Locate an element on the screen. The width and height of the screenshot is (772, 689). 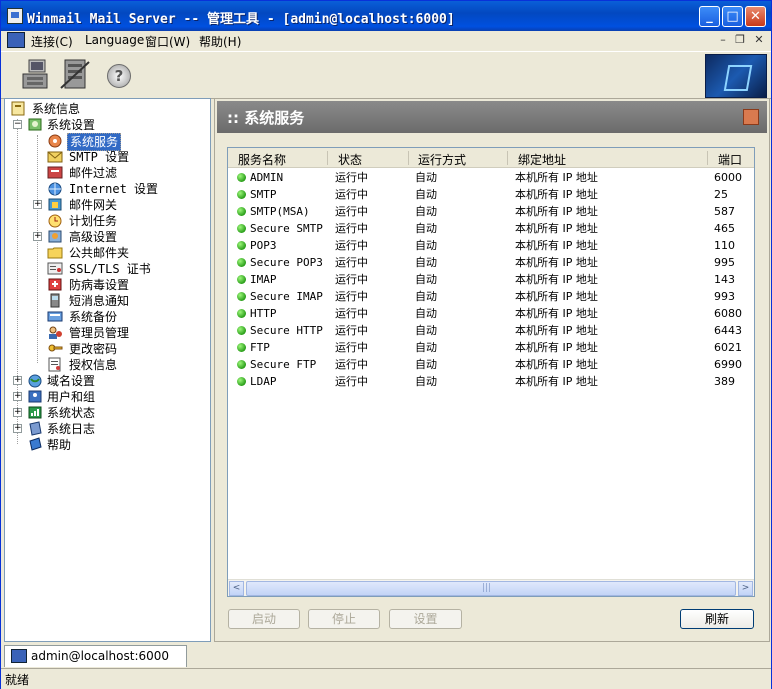
column-header-run-mode: 运行方式 is located at coordinates (442, 159).